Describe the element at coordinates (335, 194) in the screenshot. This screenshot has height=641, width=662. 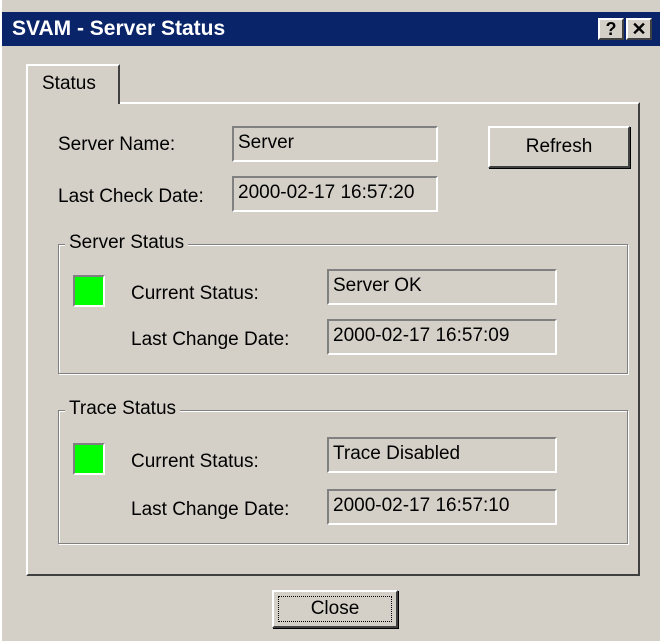
I see `last-check-date-field: 2000-02-17 16:57:20` at that location.